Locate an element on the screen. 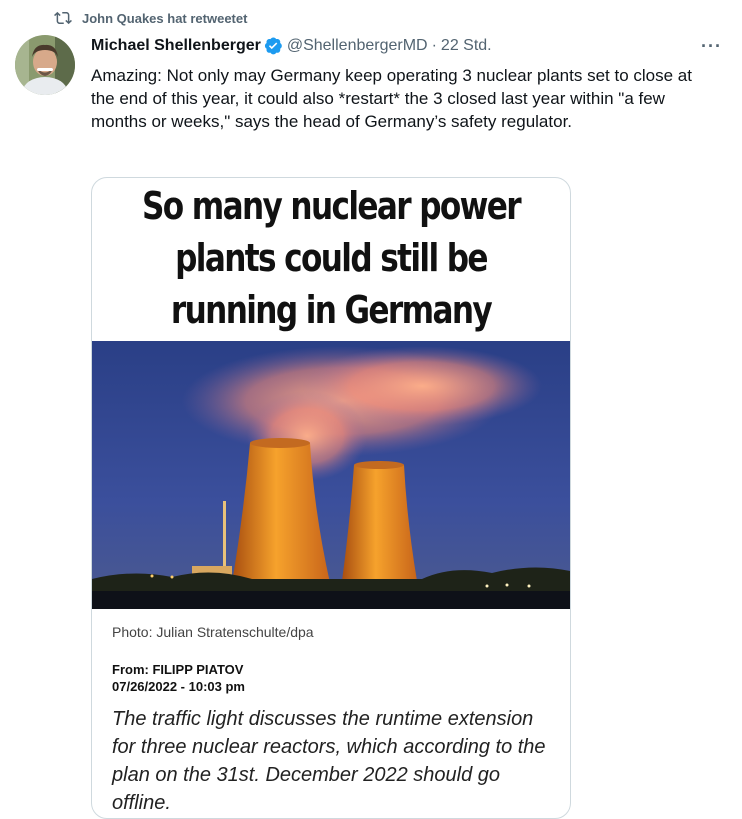  verified-badge-icon is located at coordinates (273, 46).